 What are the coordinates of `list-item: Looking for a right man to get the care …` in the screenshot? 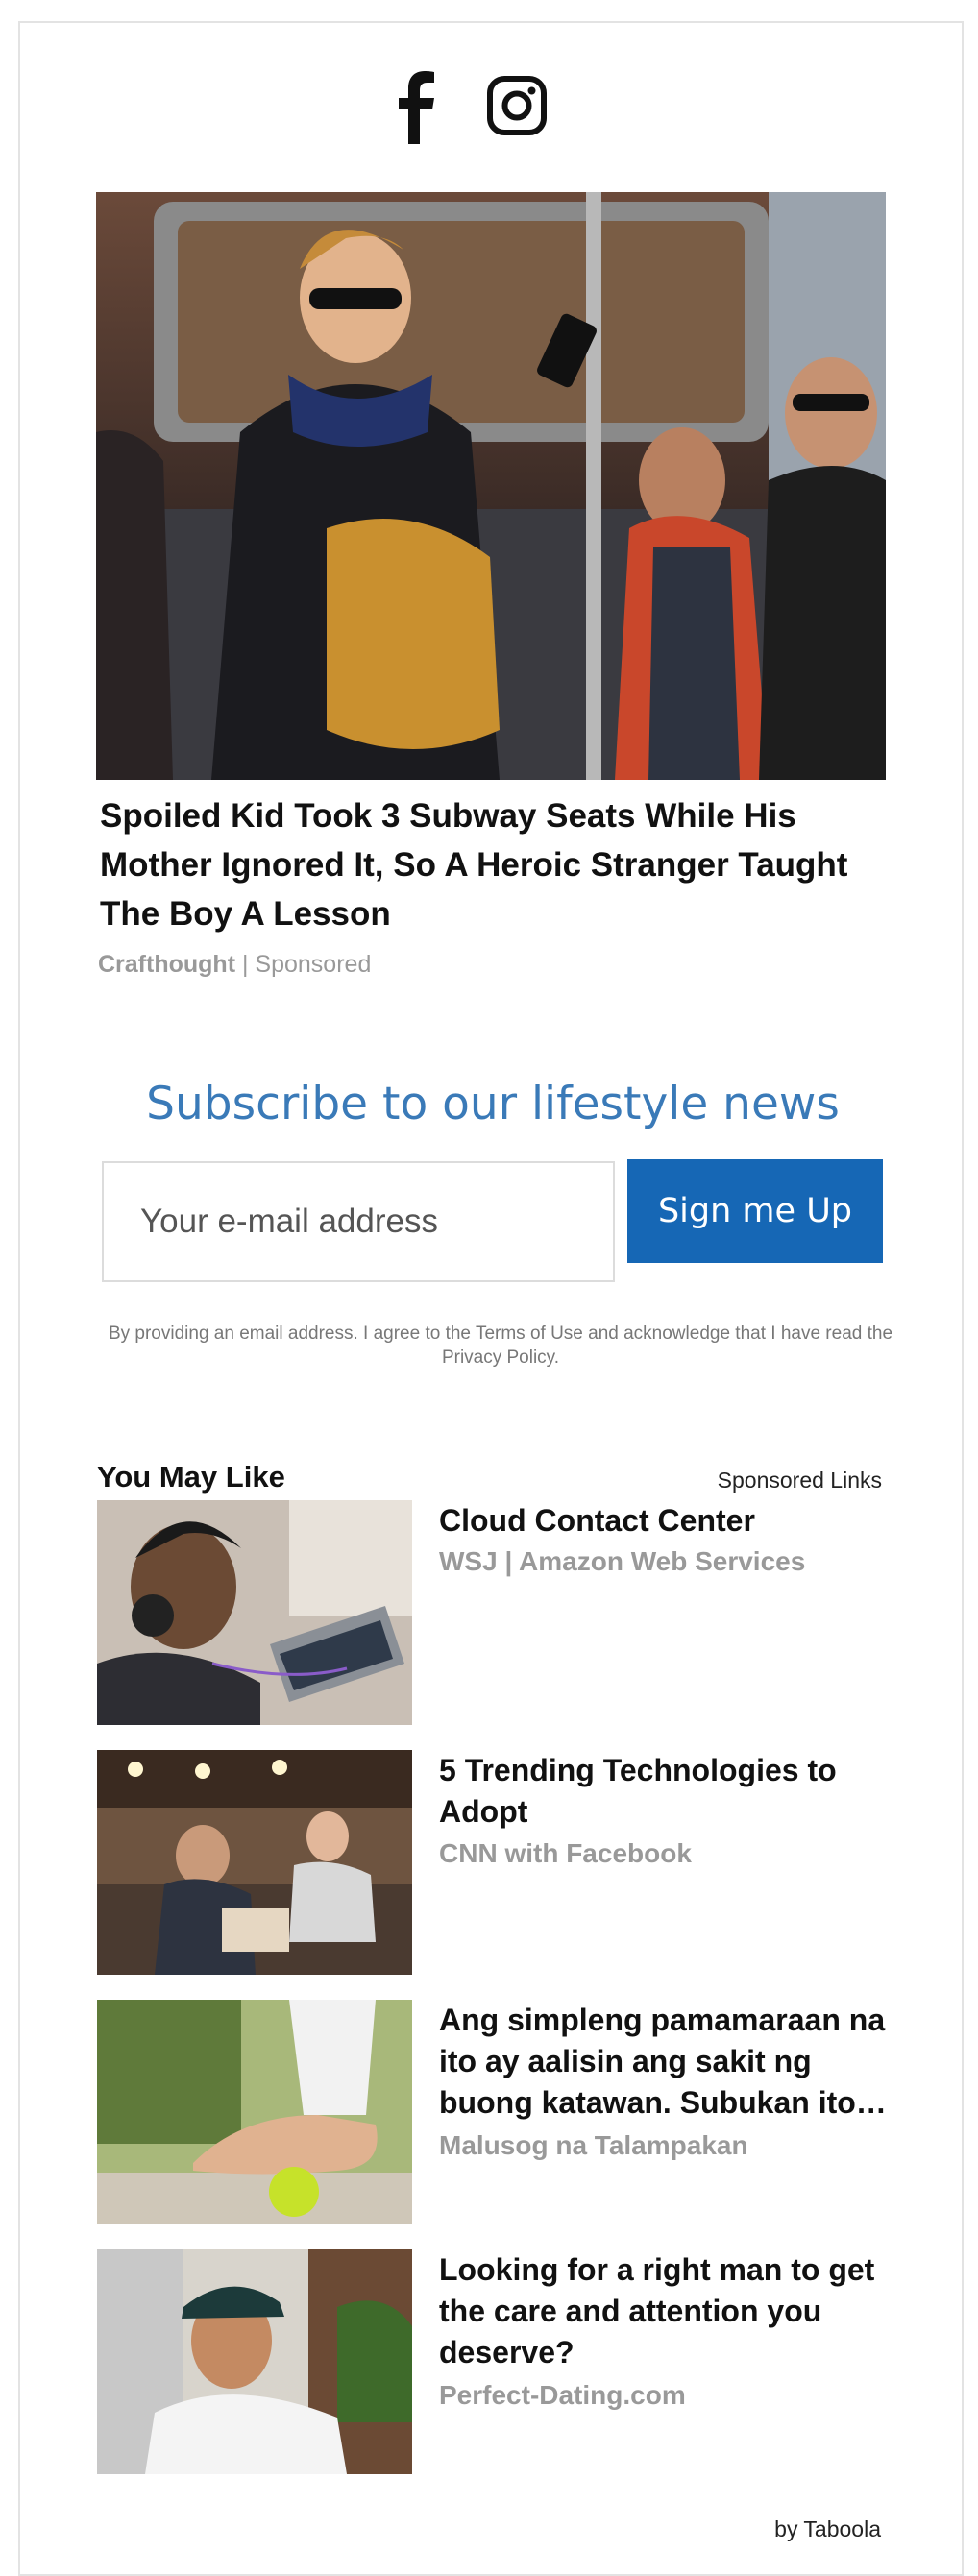 It's located at (492, 2362).